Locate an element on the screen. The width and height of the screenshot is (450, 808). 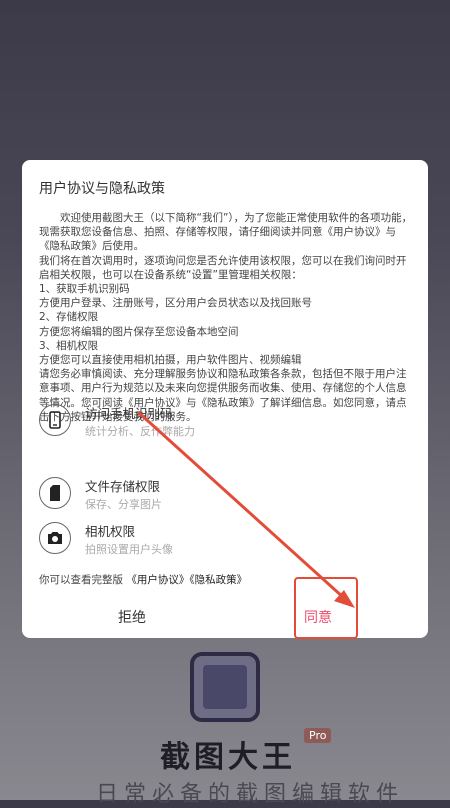
body-paragraph: 方便用户登录、注册账号，区分用户会员状态以及找回账号 is located at coordinates (175, 303).